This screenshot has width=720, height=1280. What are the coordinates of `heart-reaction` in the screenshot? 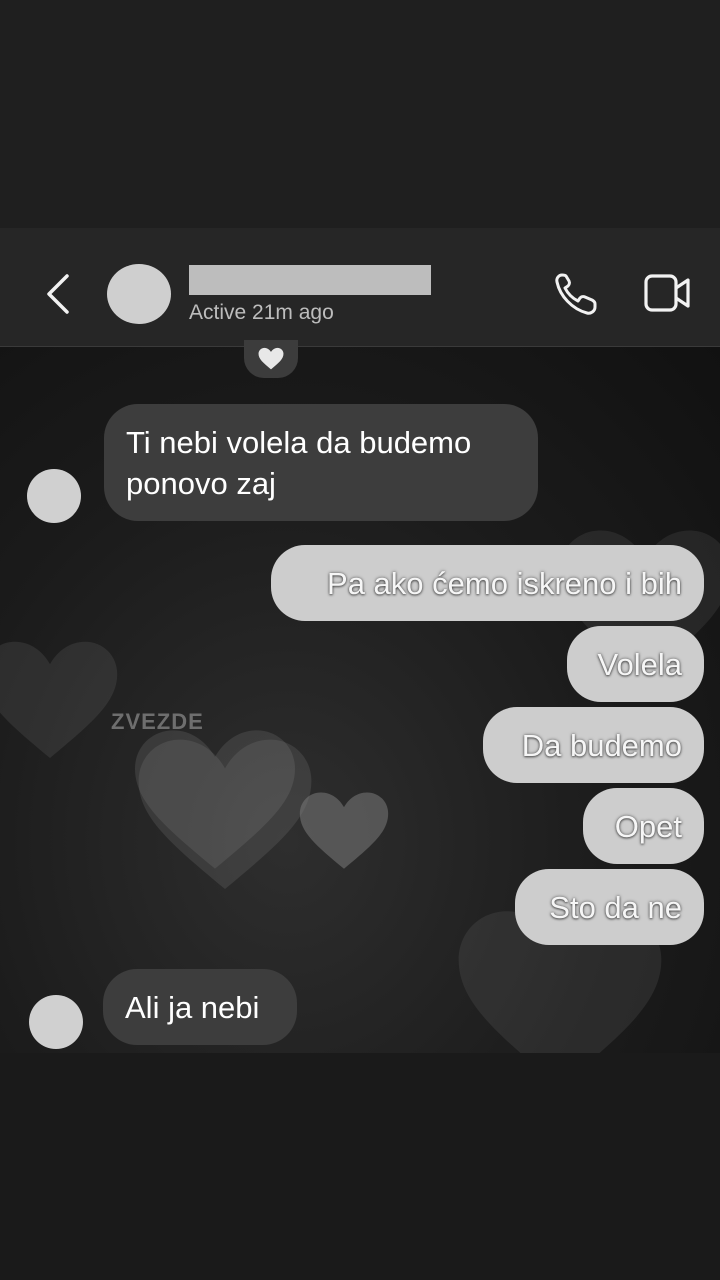 It's located at (271, 359).